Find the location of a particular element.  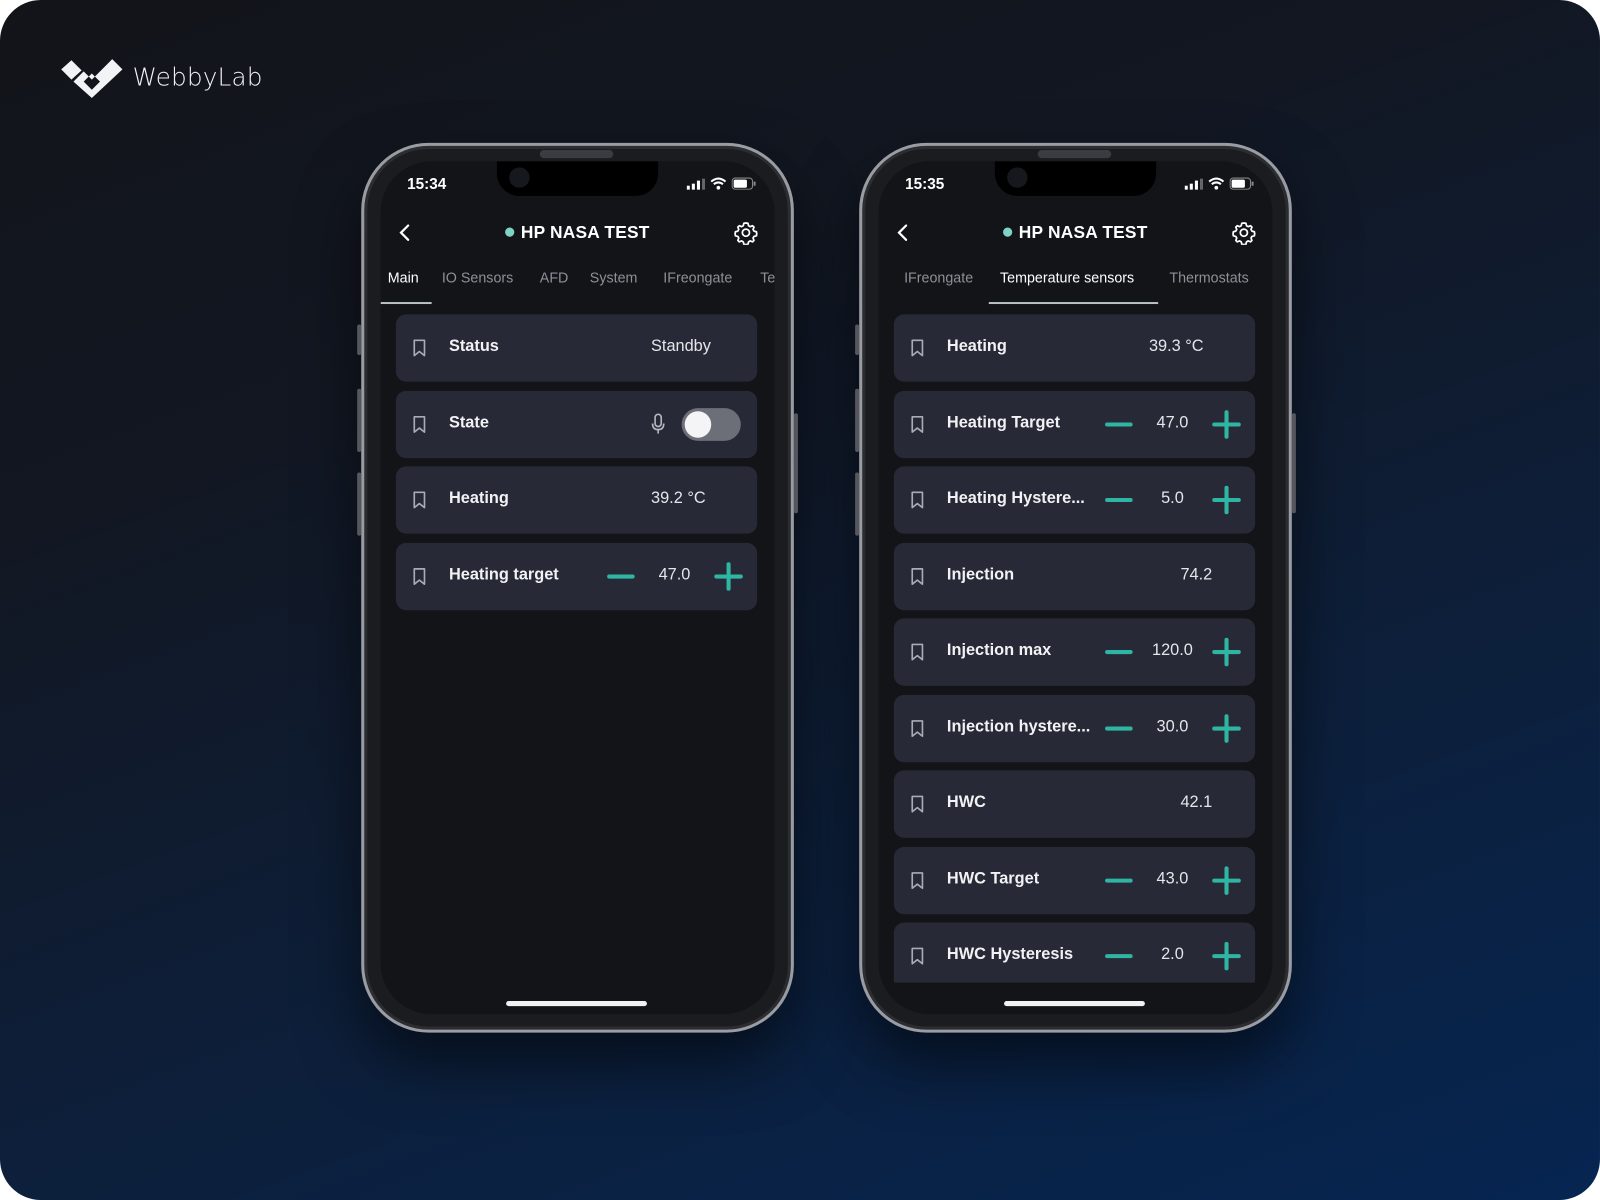

state-toggle is located at coordinates (711, 424).